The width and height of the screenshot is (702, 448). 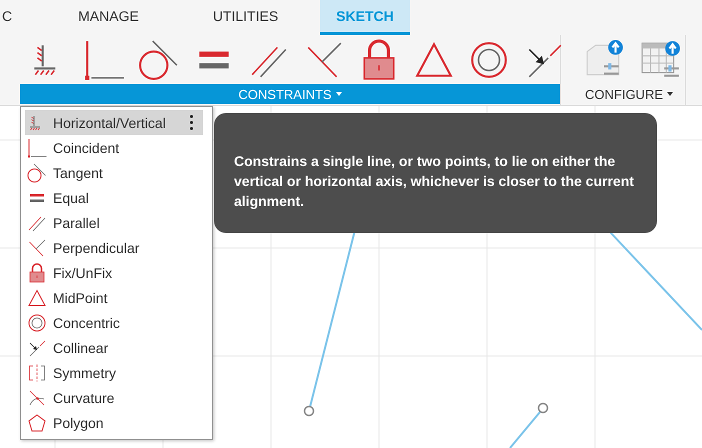 I want to click on menu-item: Equal, so click(x=114, y=197).